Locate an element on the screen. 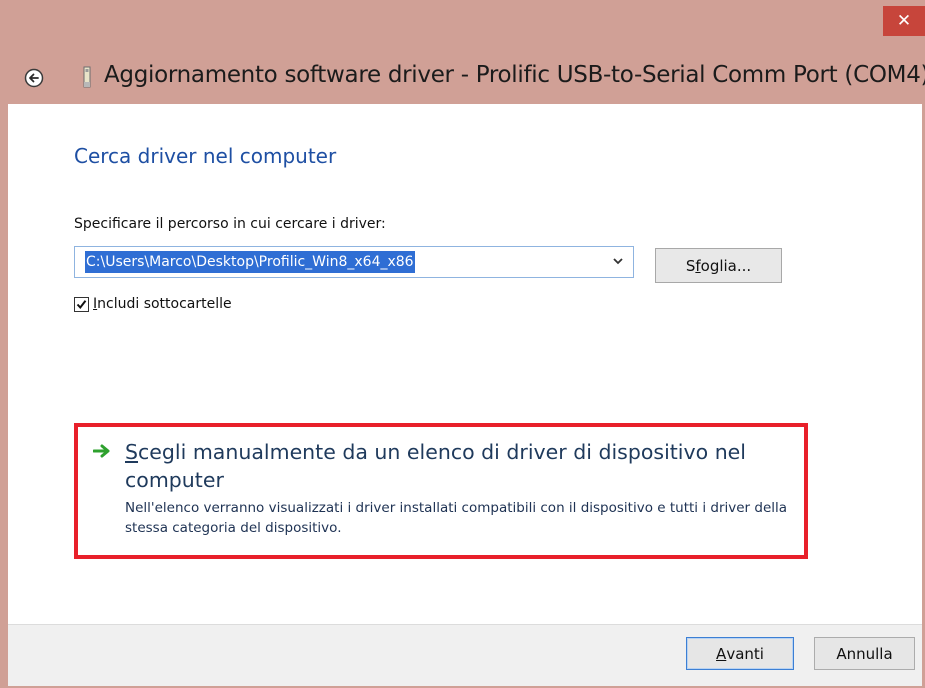 The height and width of the screenshot is (688, 925). usb-device-icon is located at coordinates (87, 77).